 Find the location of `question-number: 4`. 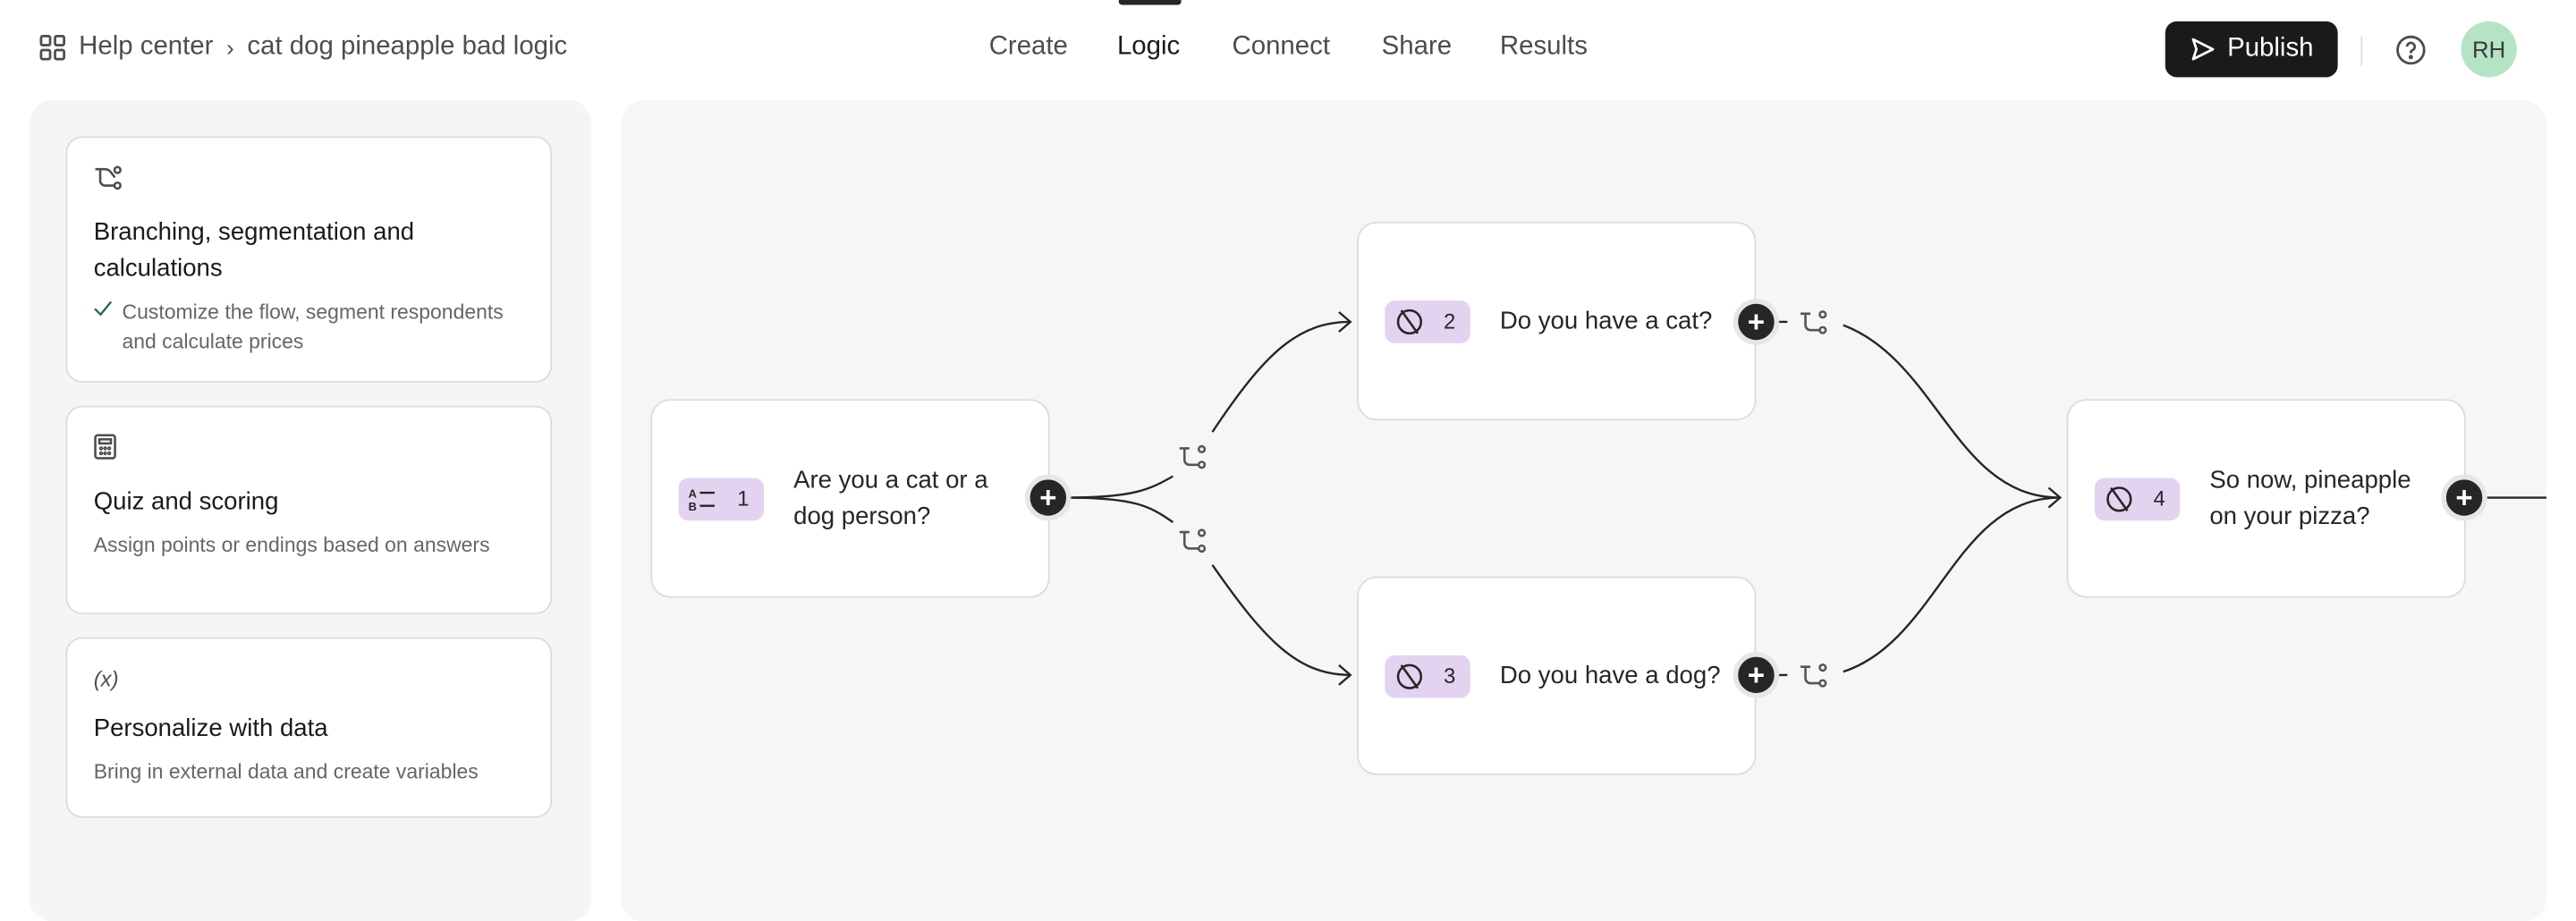

question-number: 4 is located at coordinates (2159, 499).